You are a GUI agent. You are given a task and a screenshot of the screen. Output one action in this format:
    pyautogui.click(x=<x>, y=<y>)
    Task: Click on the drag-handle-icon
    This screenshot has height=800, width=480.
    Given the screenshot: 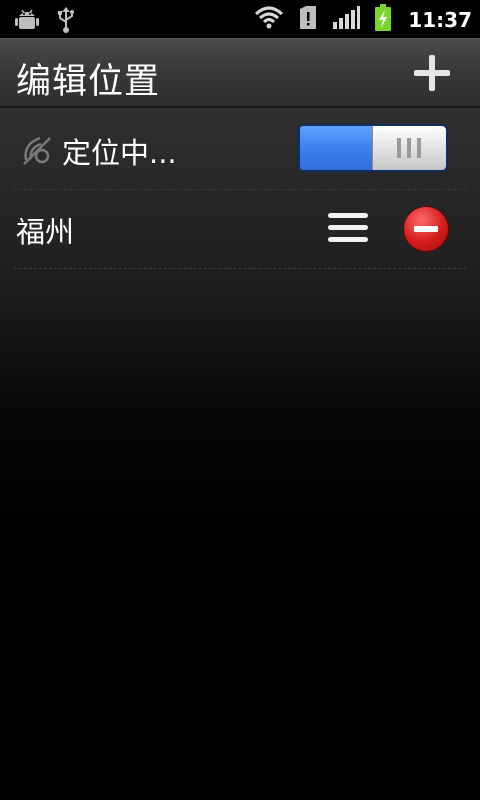 What is the action you would take?
    pyautogui.click(x=348, y=228)
    